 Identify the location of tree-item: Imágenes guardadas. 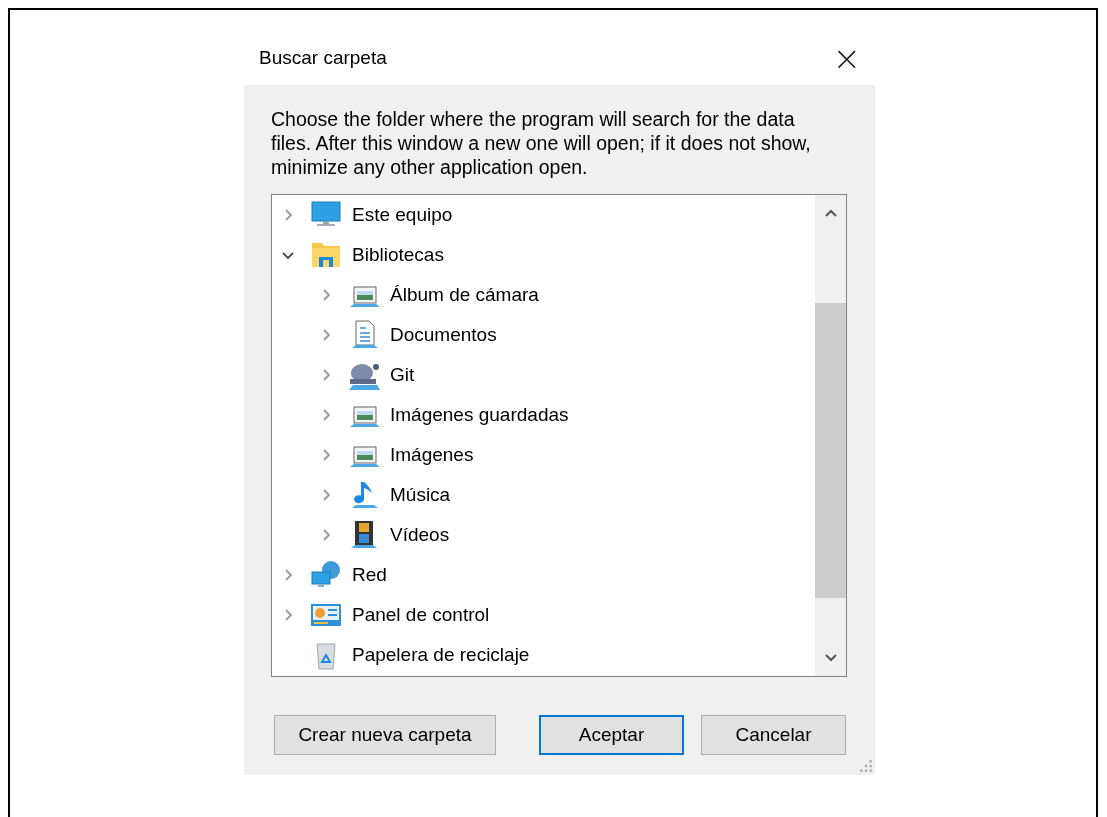
(479, 415).